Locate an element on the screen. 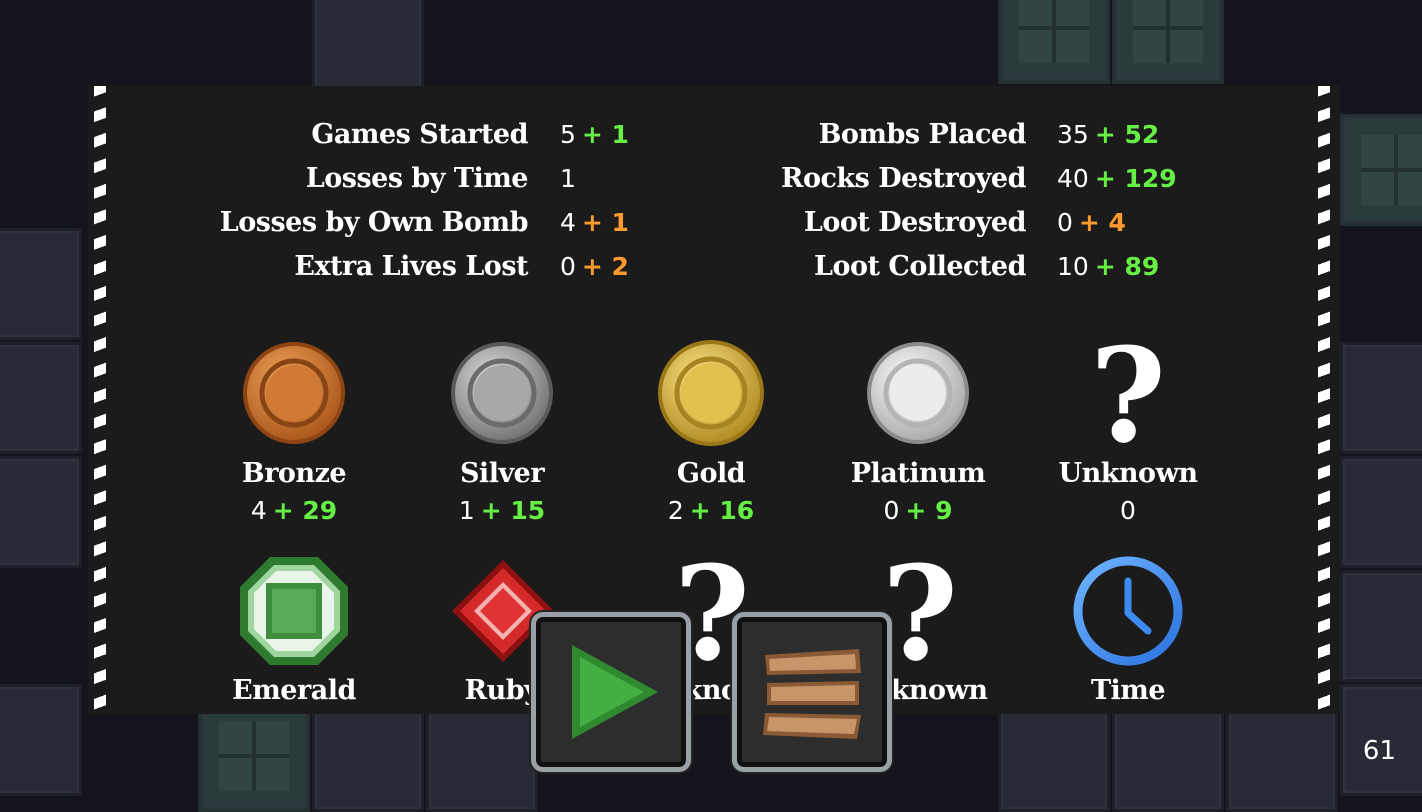 The width and height of the screenshot is (1422, 812). gem-name: Time is located at coordinates (1128, 690).